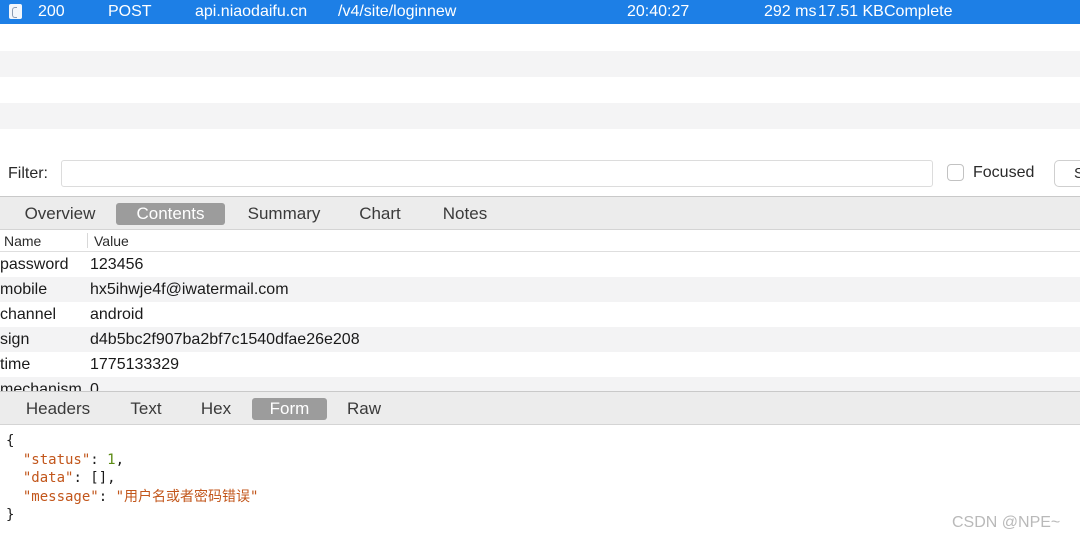  I want to click on tab-notes: Notes, so click(465, 214).